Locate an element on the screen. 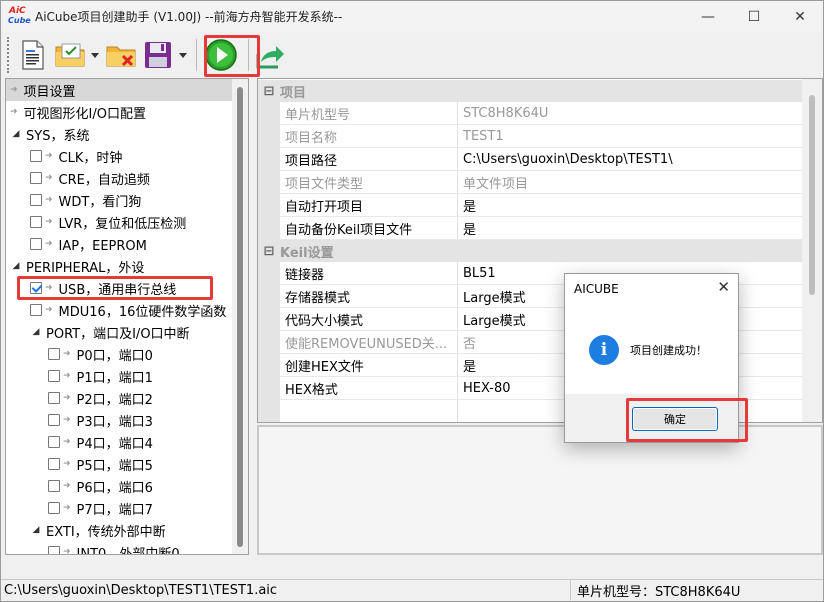 The height and width of the screenshot is (602, 824). minimize-button: — is located at coordinates (708, 16).